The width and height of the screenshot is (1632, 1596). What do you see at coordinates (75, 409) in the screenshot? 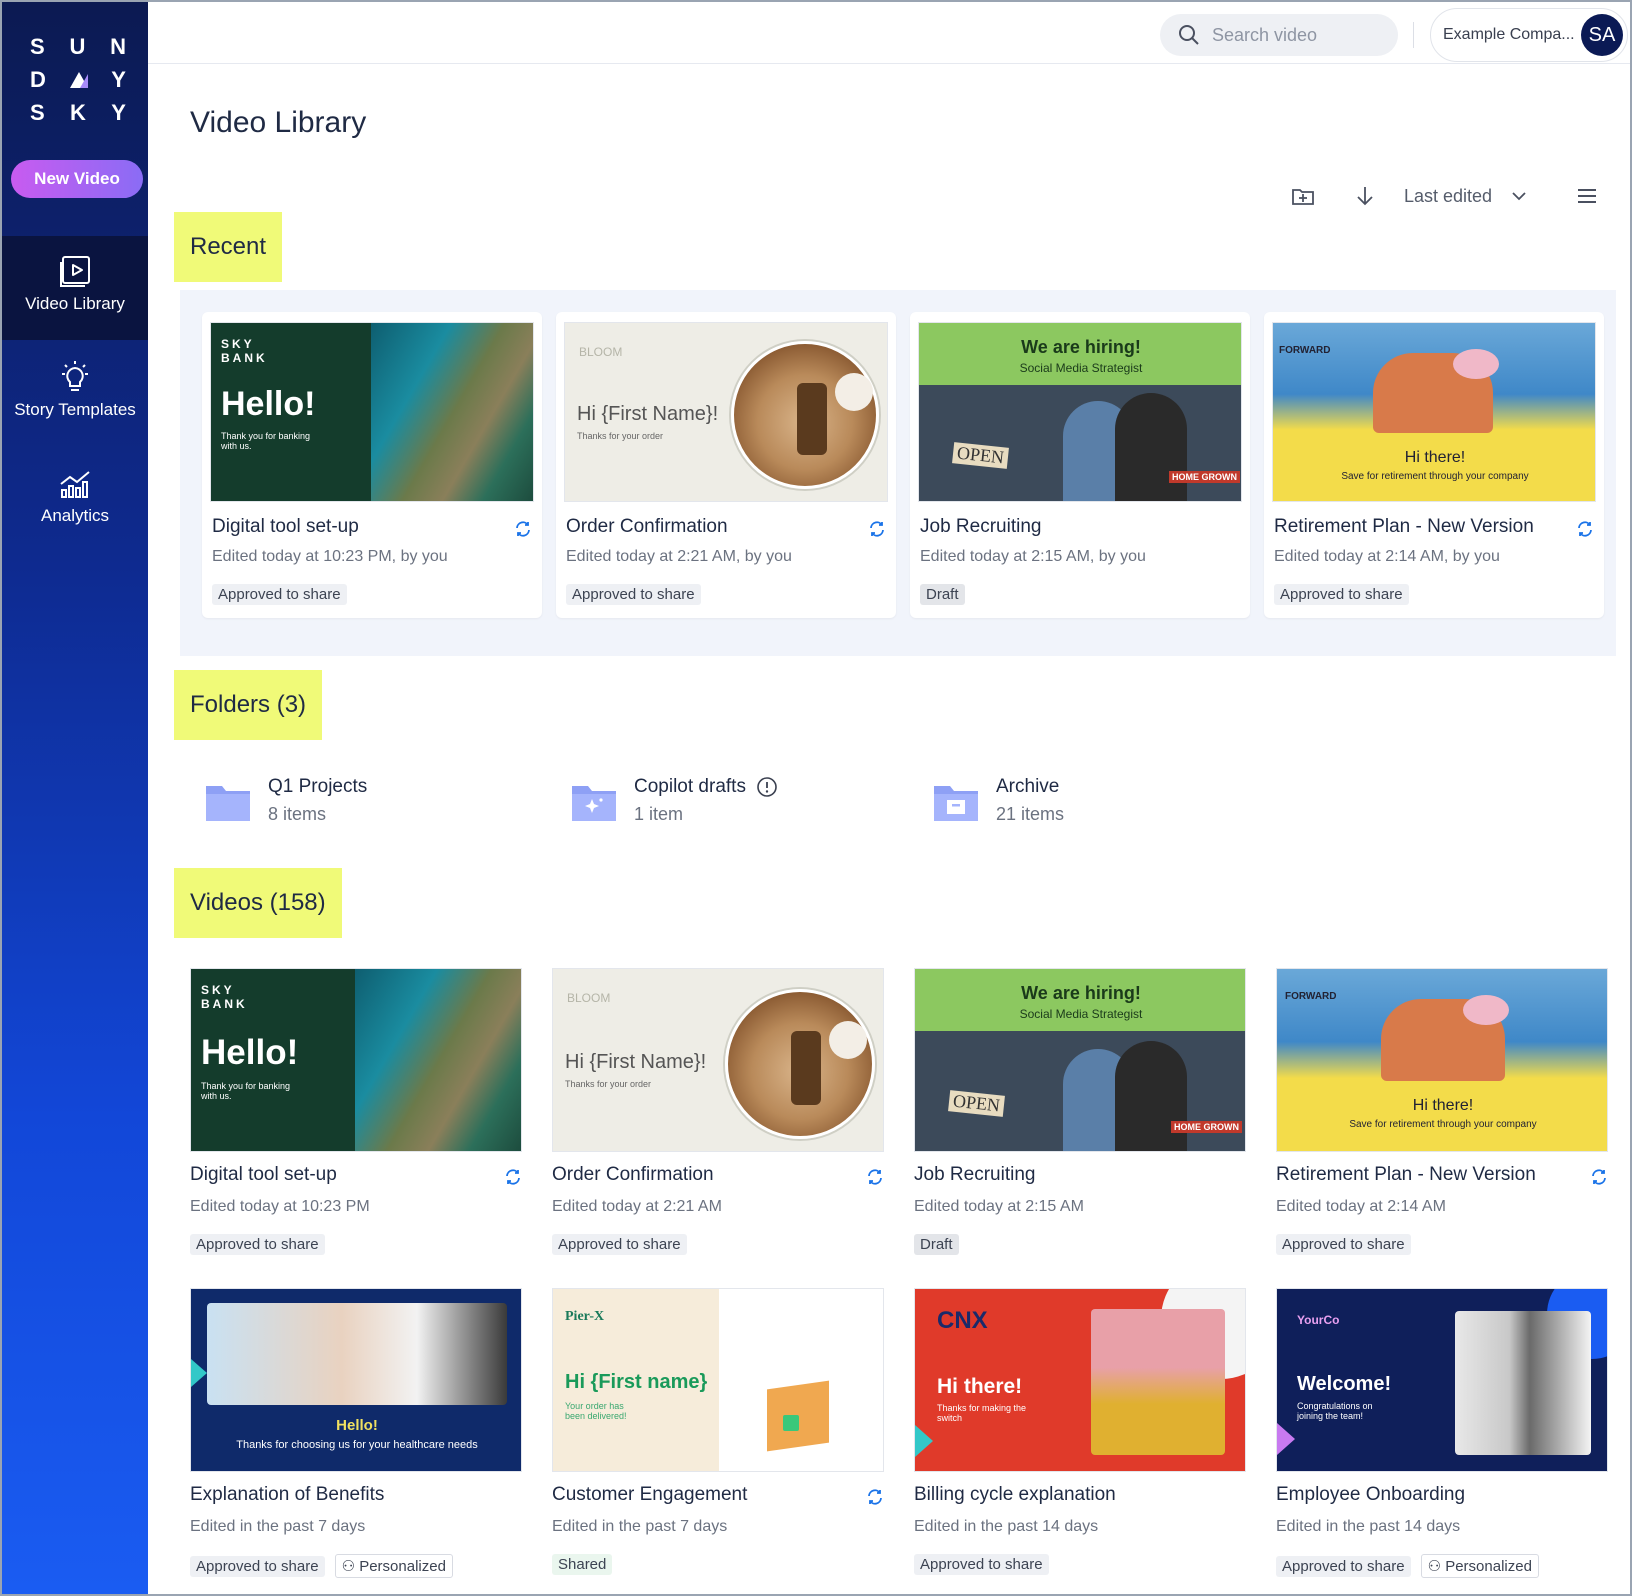
I see `sidebar-item-label: Story Templates` at bounding box center [75, 409].